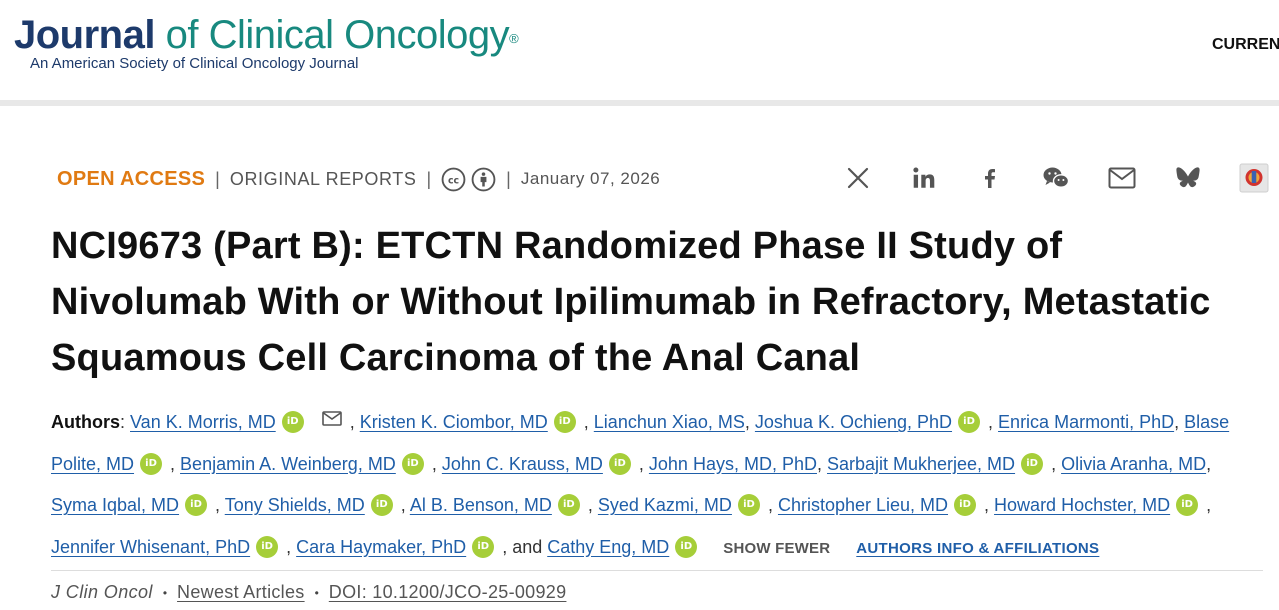 This screenshot has width=1279, height=610. I want to click on share-wechat, so click(1056, 178).